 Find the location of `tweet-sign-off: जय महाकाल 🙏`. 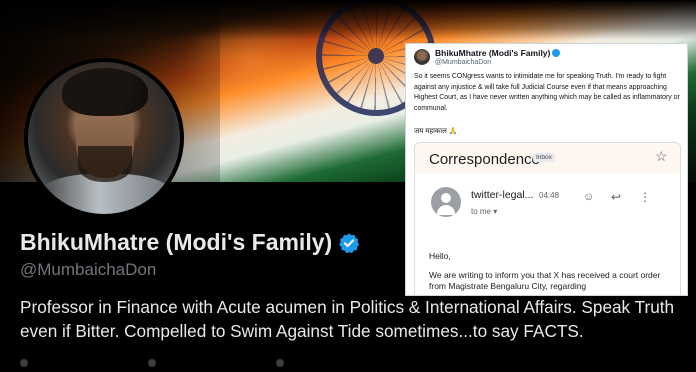

tweet-sign-off: जय महाकाल 🙏 is located at coordinates (436, 131).